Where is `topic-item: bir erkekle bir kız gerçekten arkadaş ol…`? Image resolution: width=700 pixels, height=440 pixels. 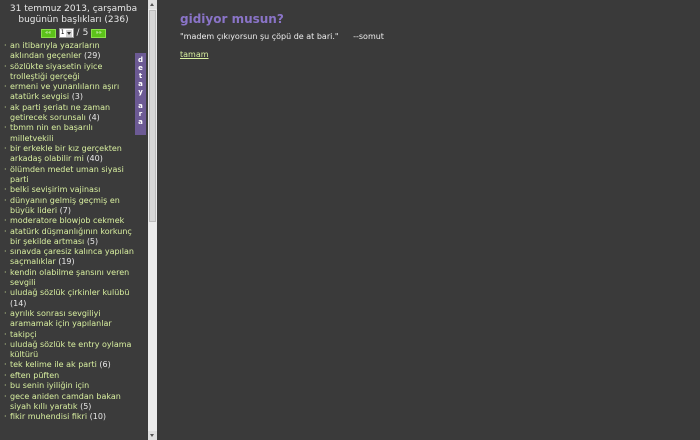
topic-item: bir erkekle bir kız gerçekten arkadaş ol… is located at coordinates (69, 154).